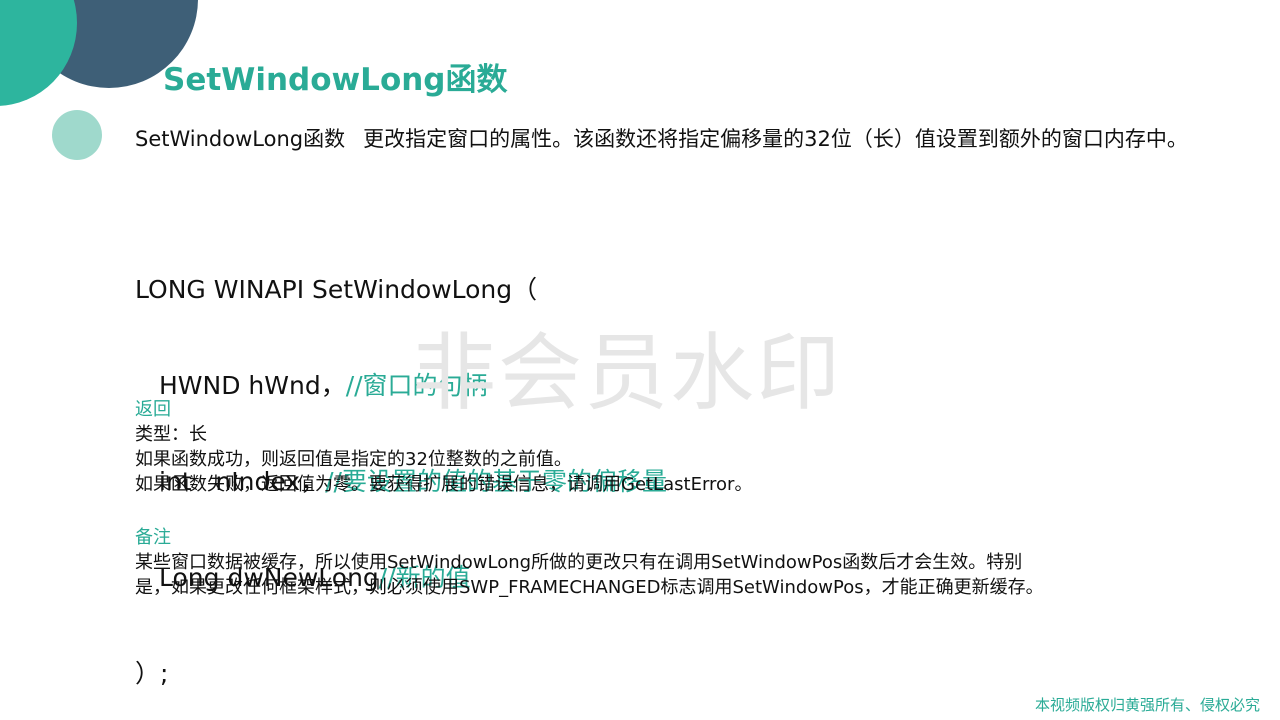  What do you see at coordinates (335, 80) in the screenshot?
I see `slide-title: SetWindowLong函数` at bounding box center [335, 80].